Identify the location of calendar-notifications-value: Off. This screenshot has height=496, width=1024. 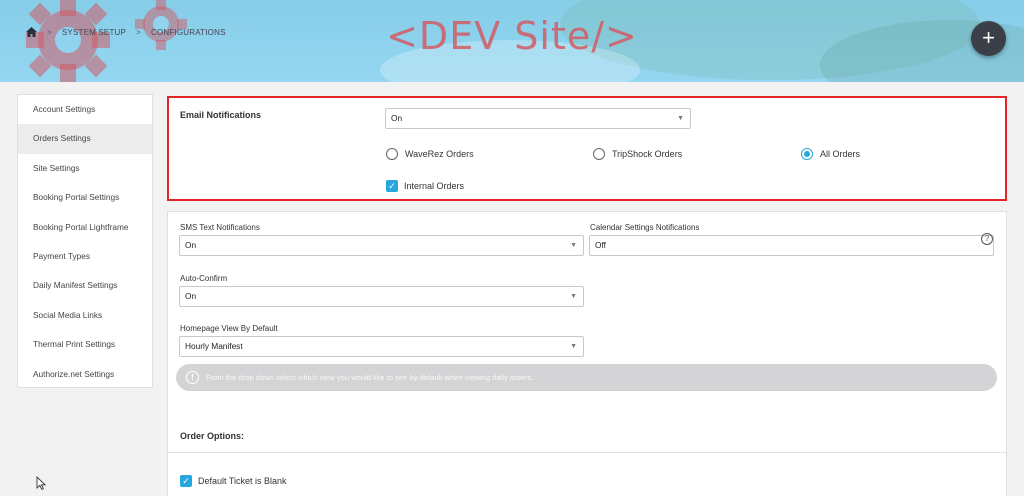
(600, 245).